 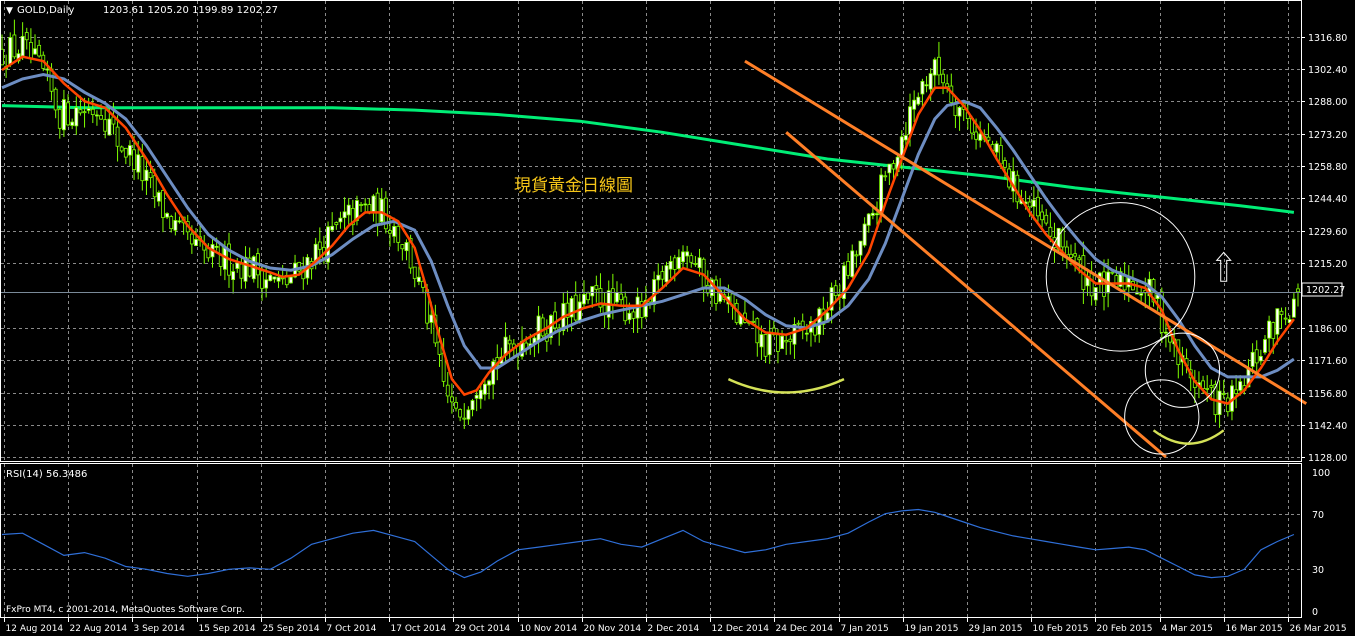 What do you see at coordinates (865, 629) in the screenshot?
I see `x-tick-label: 7 Jan 2015` at bounding box center [865, 629].